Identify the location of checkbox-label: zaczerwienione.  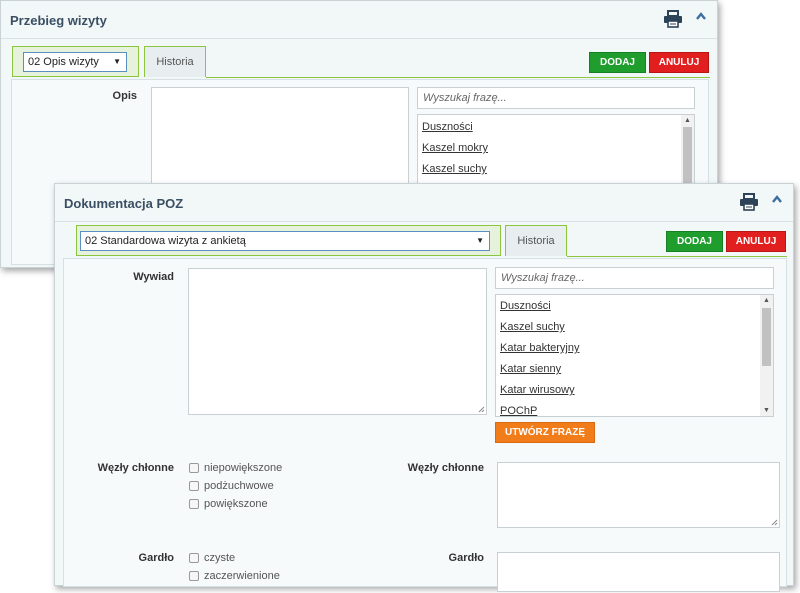
(242, 576).